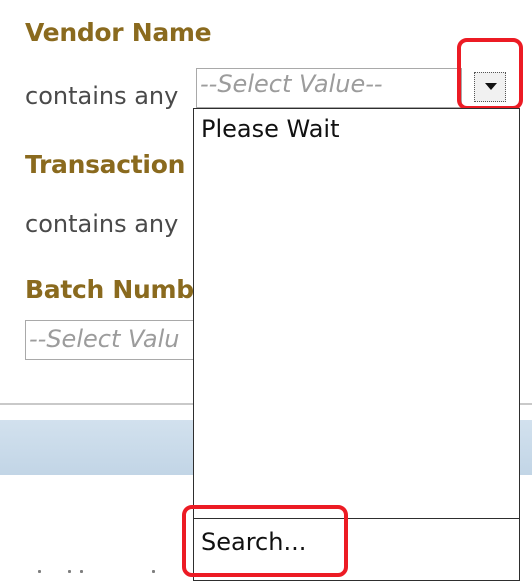  I want to click on vendor-operator-label: contains any, so click(102, 96).